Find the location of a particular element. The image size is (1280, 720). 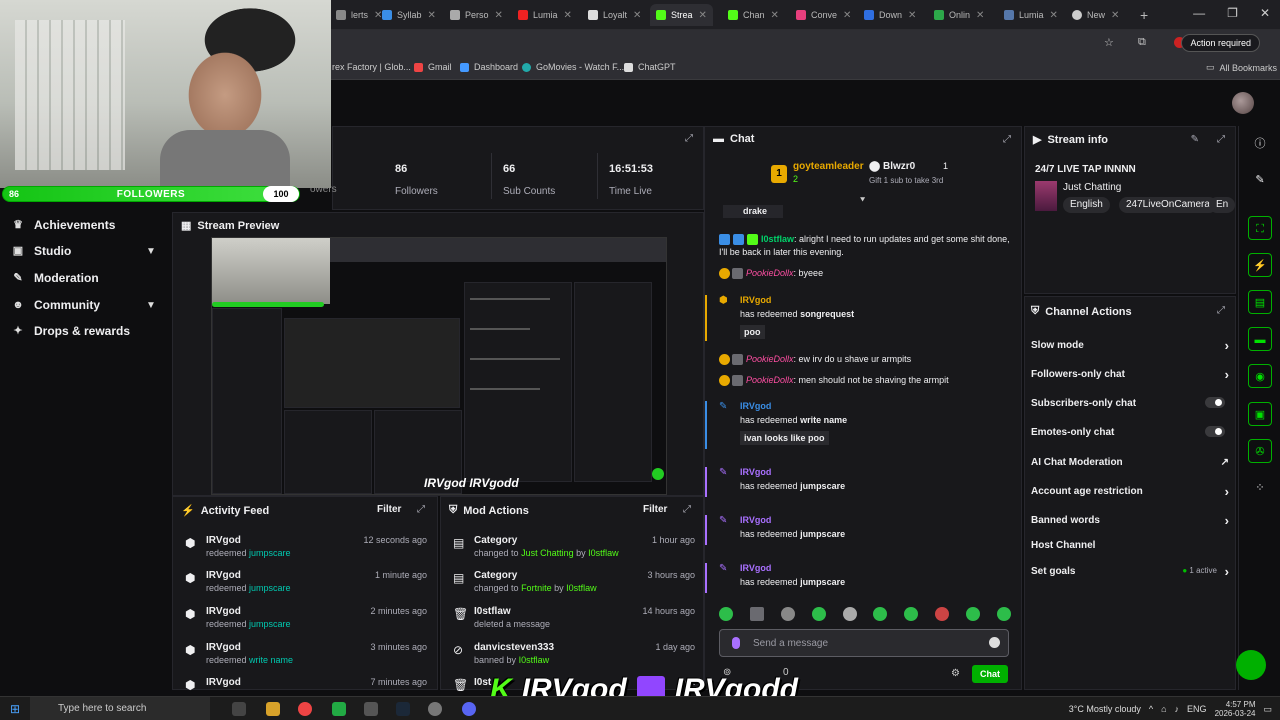

browser-tab-active: Strea ✕ is located at coordinates (681, 15).